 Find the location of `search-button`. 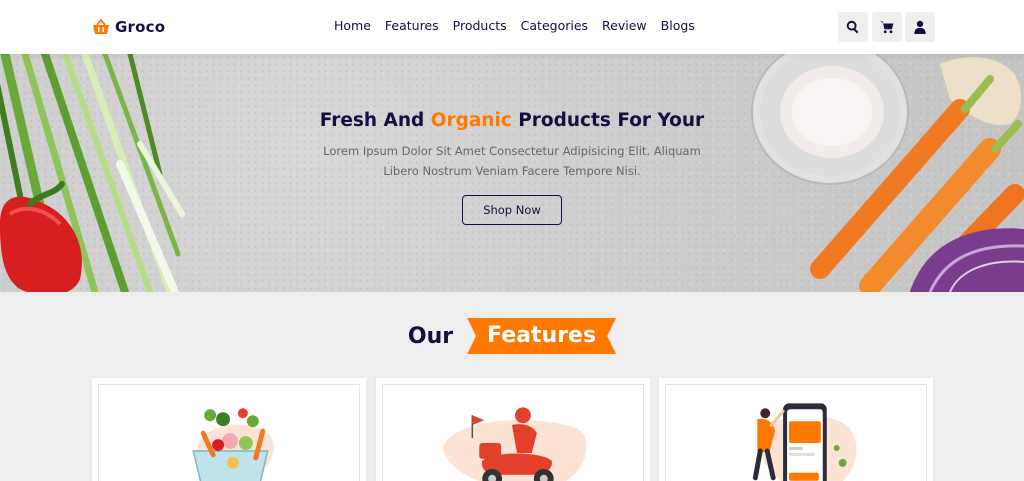

search-button is located at coordinates (853, 27).